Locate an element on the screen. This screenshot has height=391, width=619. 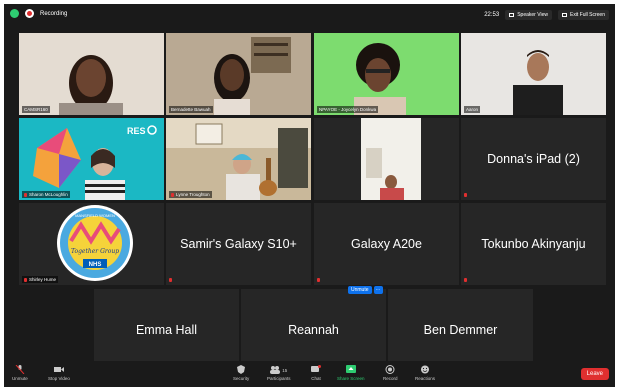
reactions-icon is located at coordinates (425, 369).